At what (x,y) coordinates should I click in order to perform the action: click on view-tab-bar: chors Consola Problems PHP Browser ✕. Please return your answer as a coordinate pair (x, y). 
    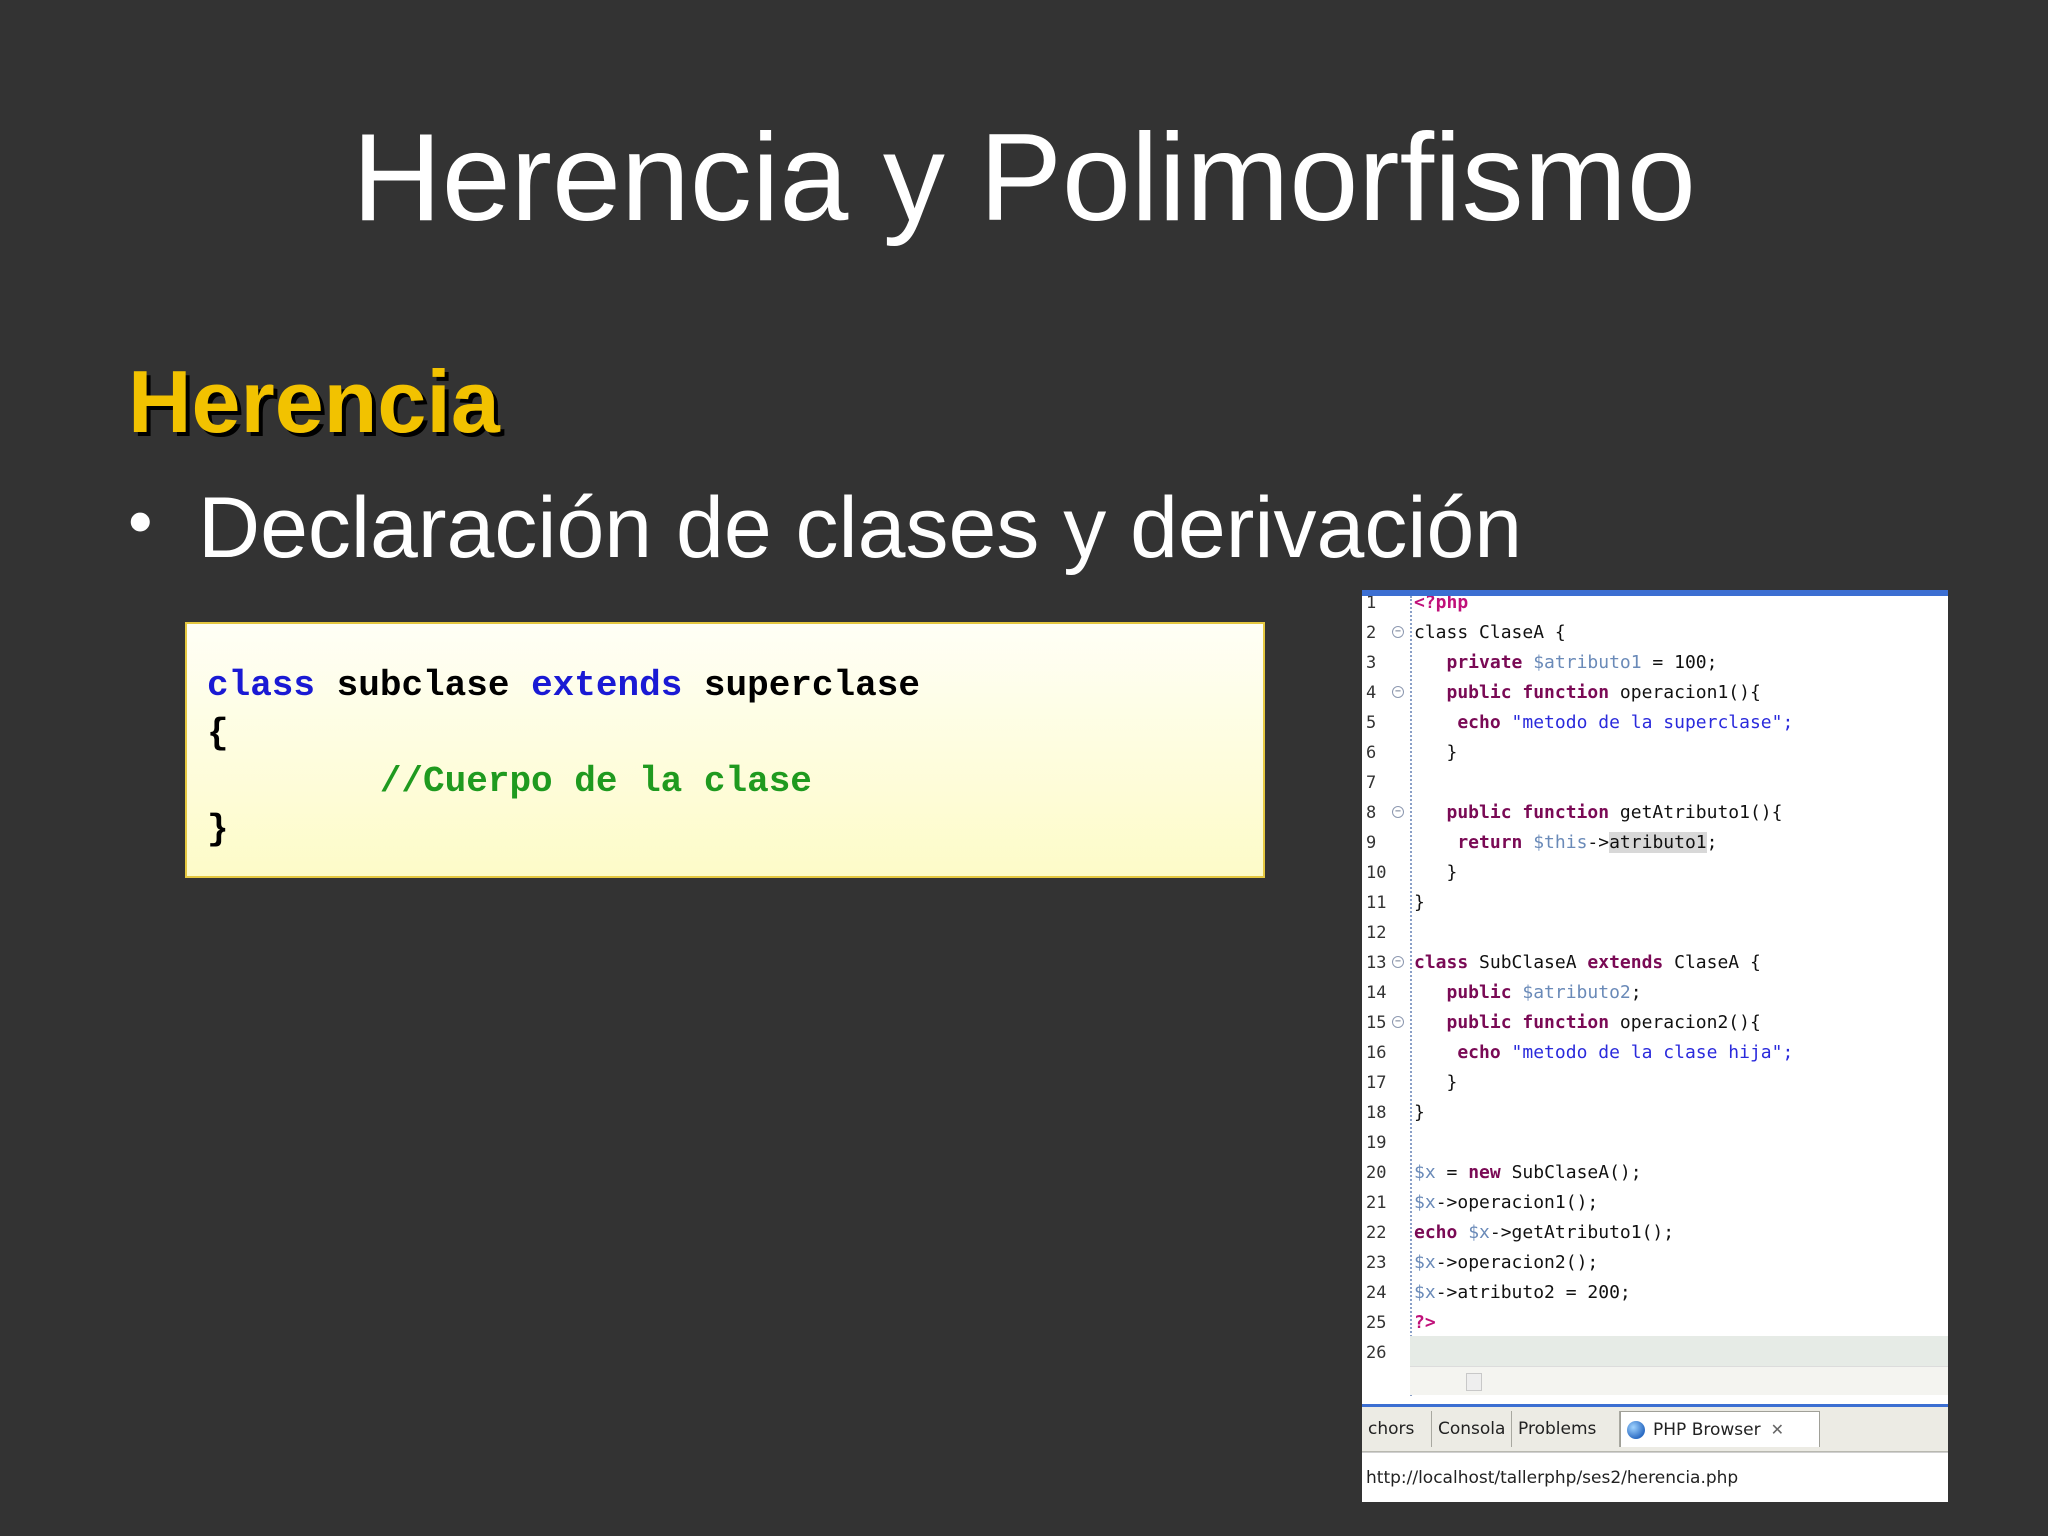
    Looking at the image, I should click on (1655, 1428).